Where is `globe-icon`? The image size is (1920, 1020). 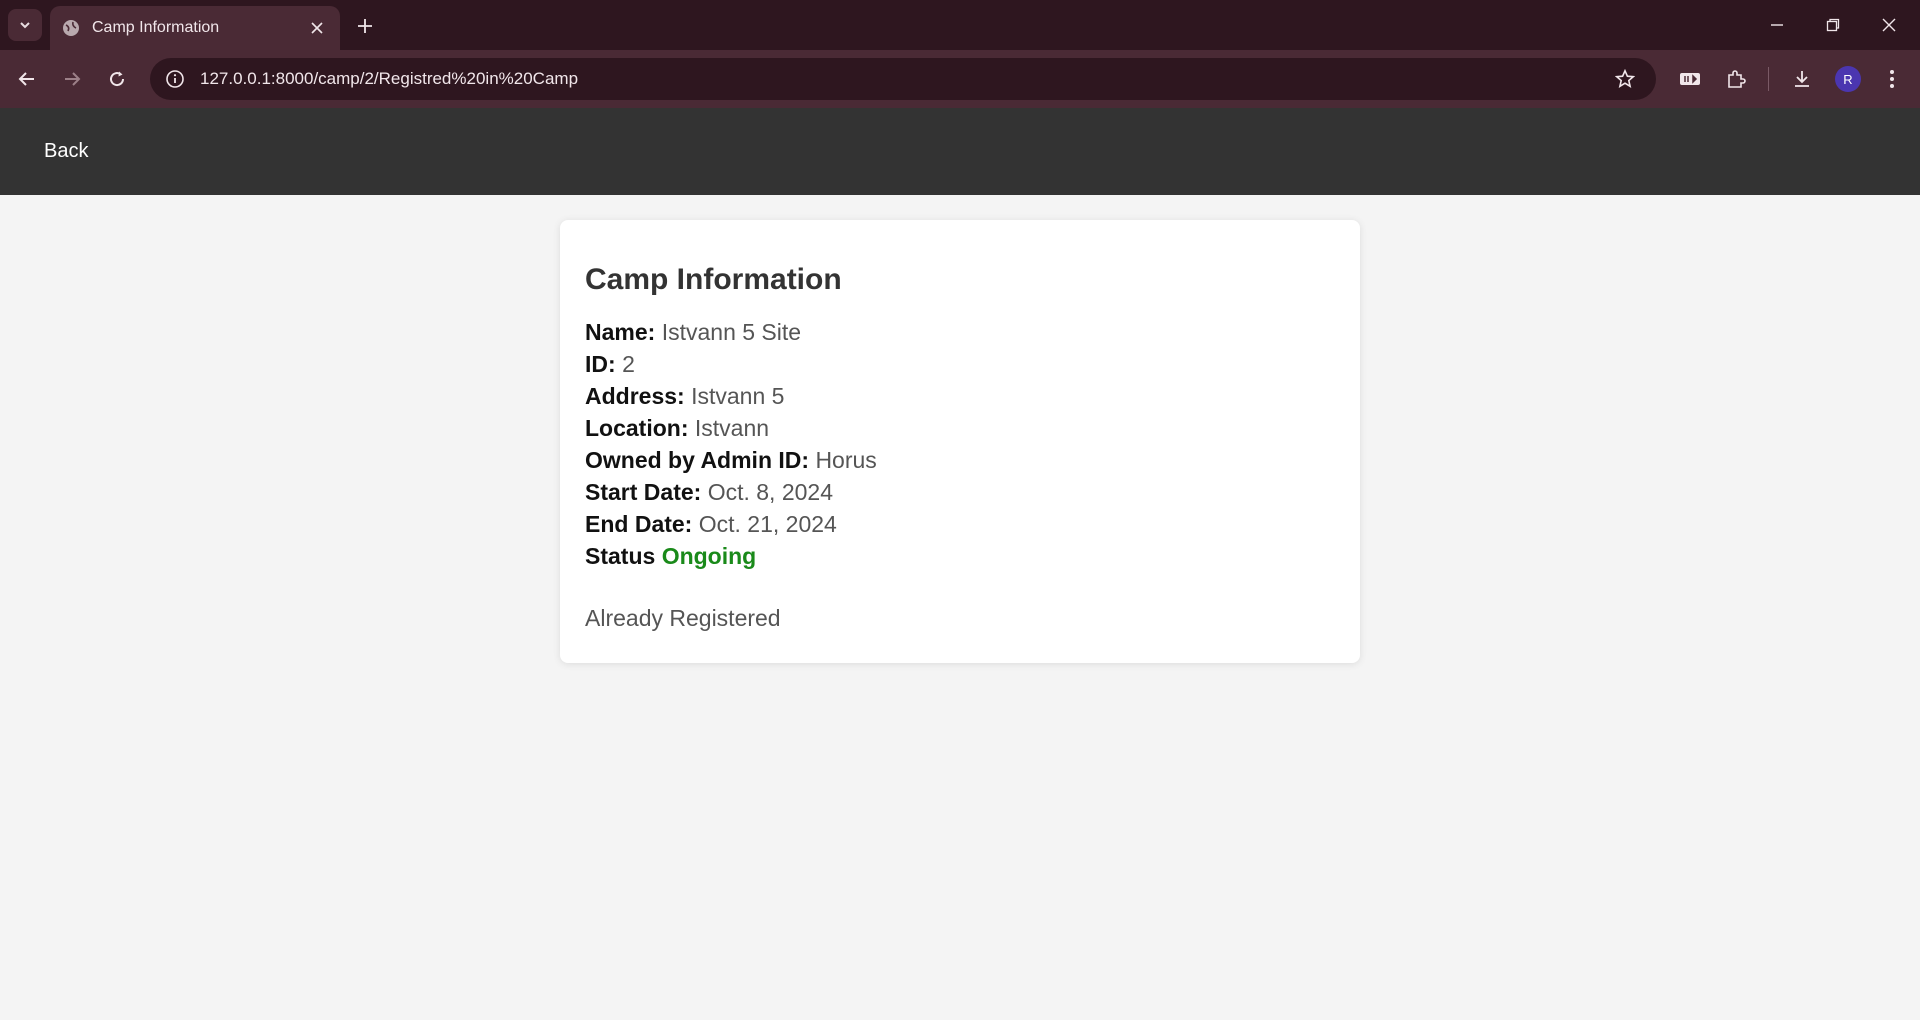 globe-icon is located at coordinates (71, 28).